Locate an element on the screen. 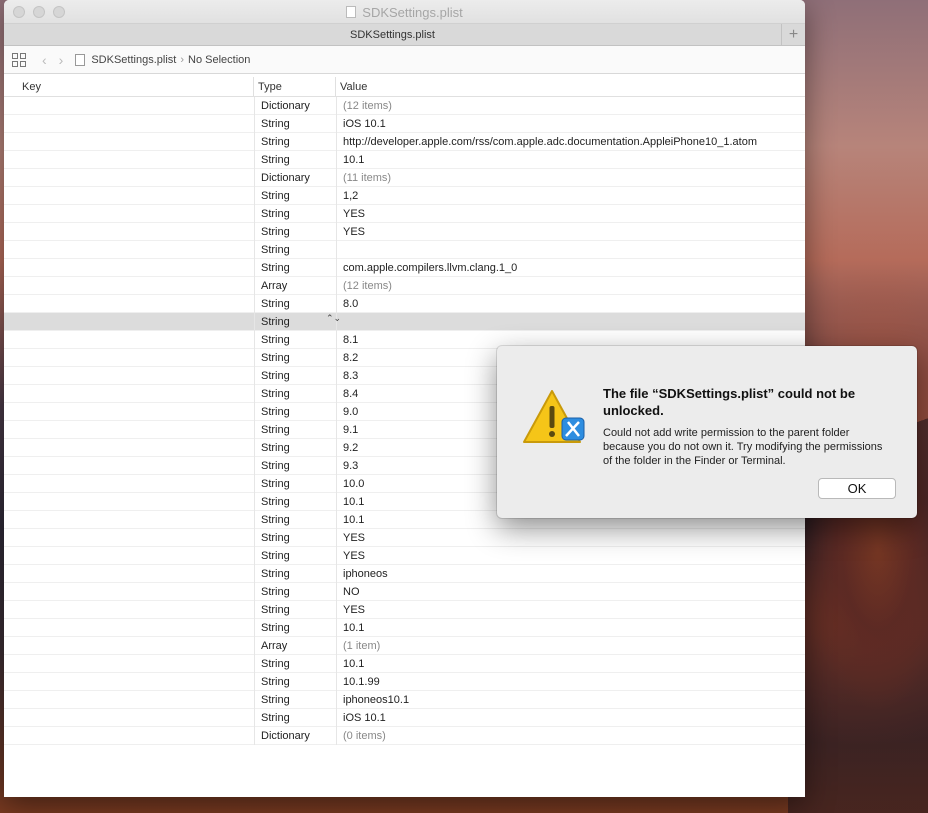 The height and width of the screenshot is (813, 928). table-row: DisplayNameStringiOS 10.1 is located at coordinates (404, 123).